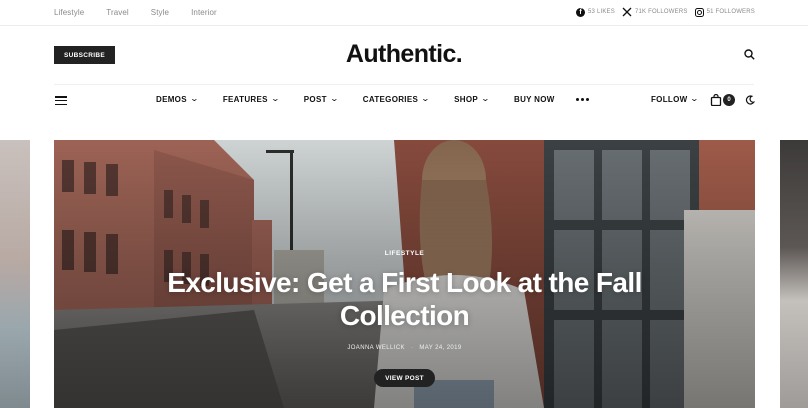 The height and width of the screenshot is (408, 808). Describe the element at coordinates (404, 54) in the screenshot. I see `site-logo: Authentic.` at that location.